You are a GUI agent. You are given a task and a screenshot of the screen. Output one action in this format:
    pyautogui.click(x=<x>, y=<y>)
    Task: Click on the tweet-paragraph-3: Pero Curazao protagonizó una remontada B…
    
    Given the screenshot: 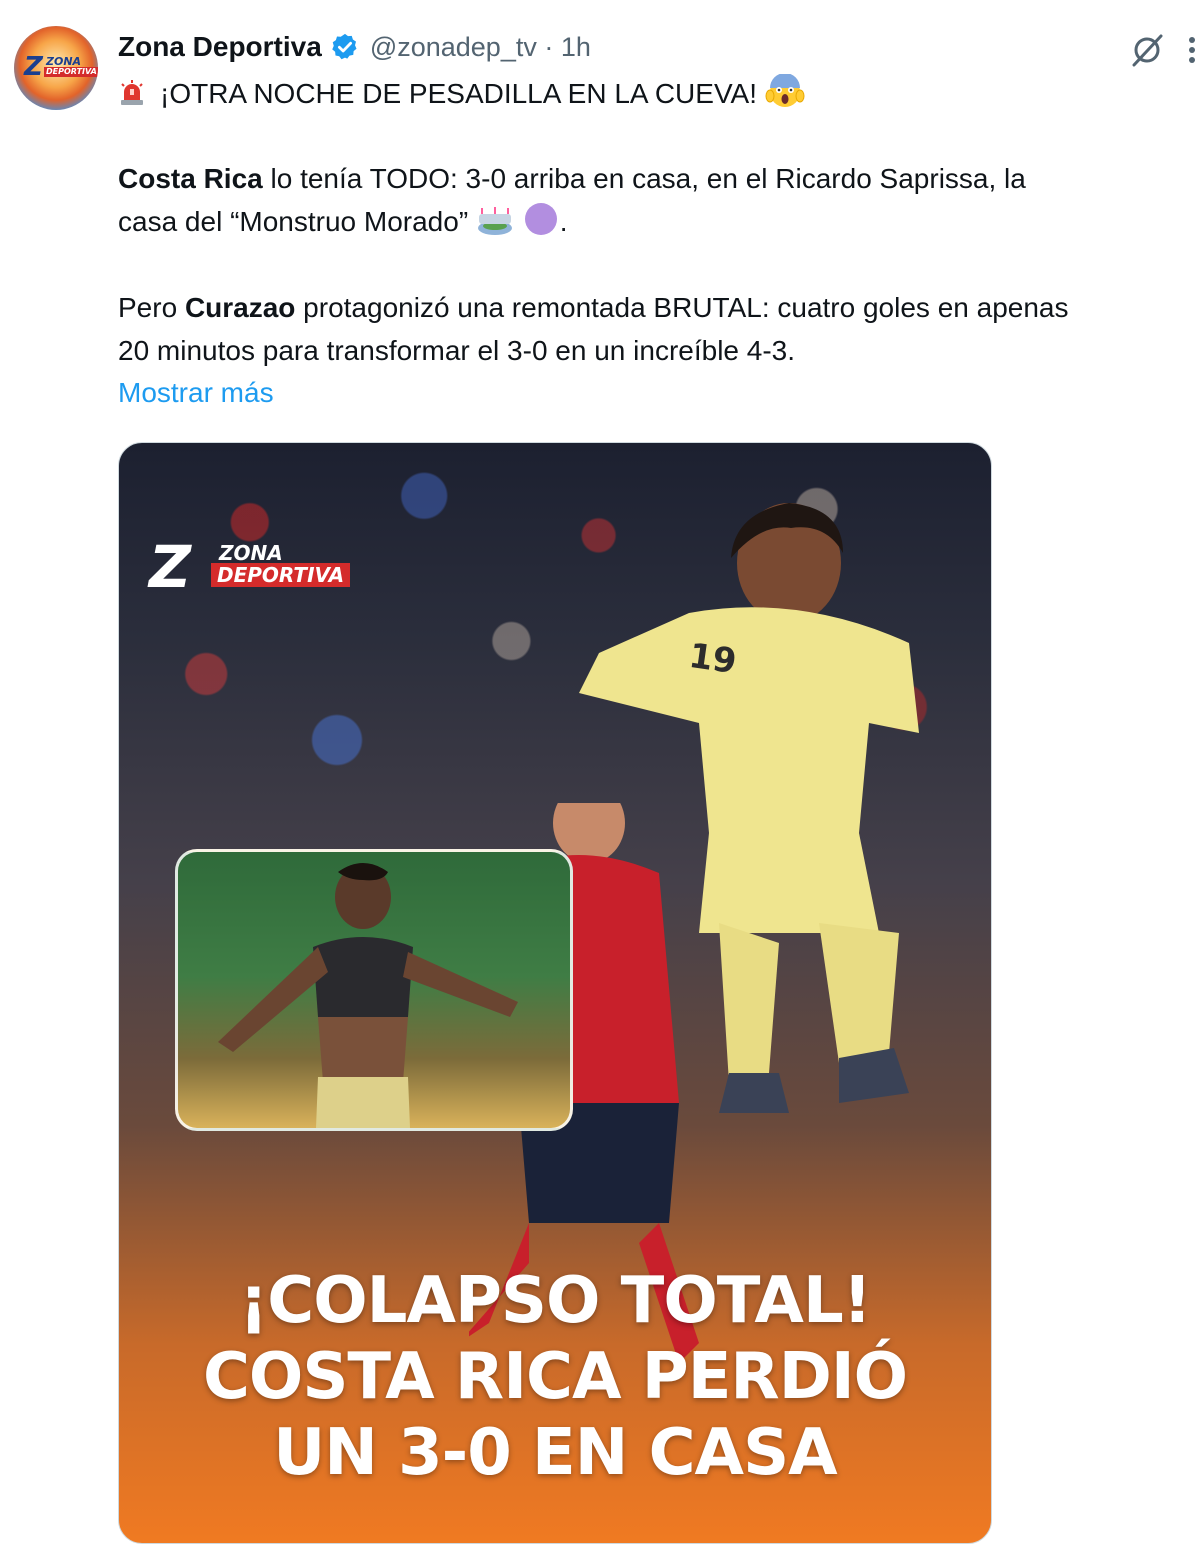 What is the action you would take?
    pyautogui.click(x=593, y=329)
    